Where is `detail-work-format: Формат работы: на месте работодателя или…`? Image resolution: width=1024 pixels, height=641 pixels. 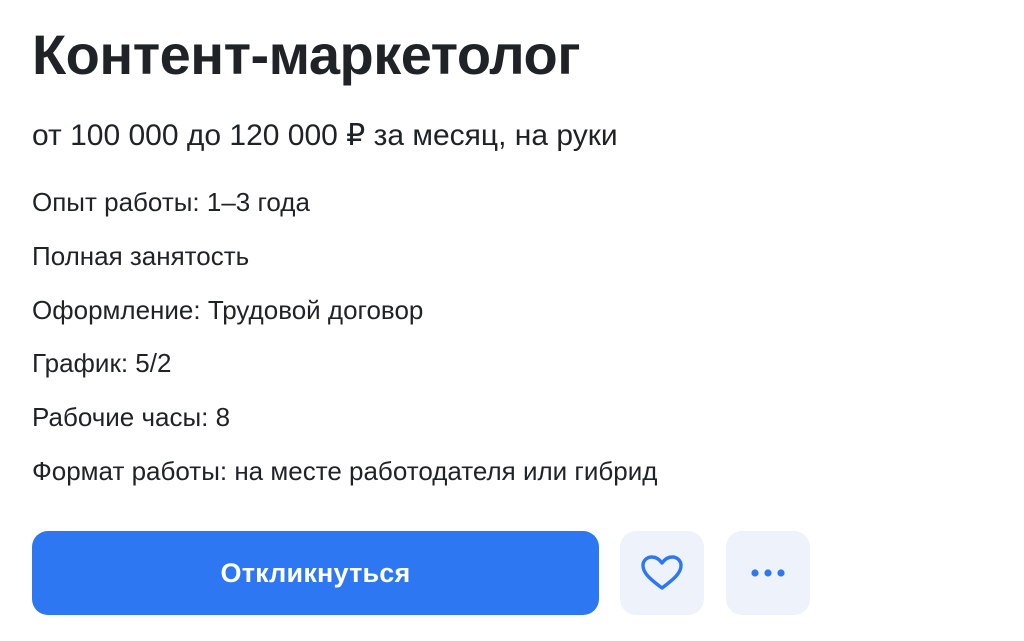 detail-work-format: Формат работы: на месте работодателя или… is located at coordinates (345, 470).